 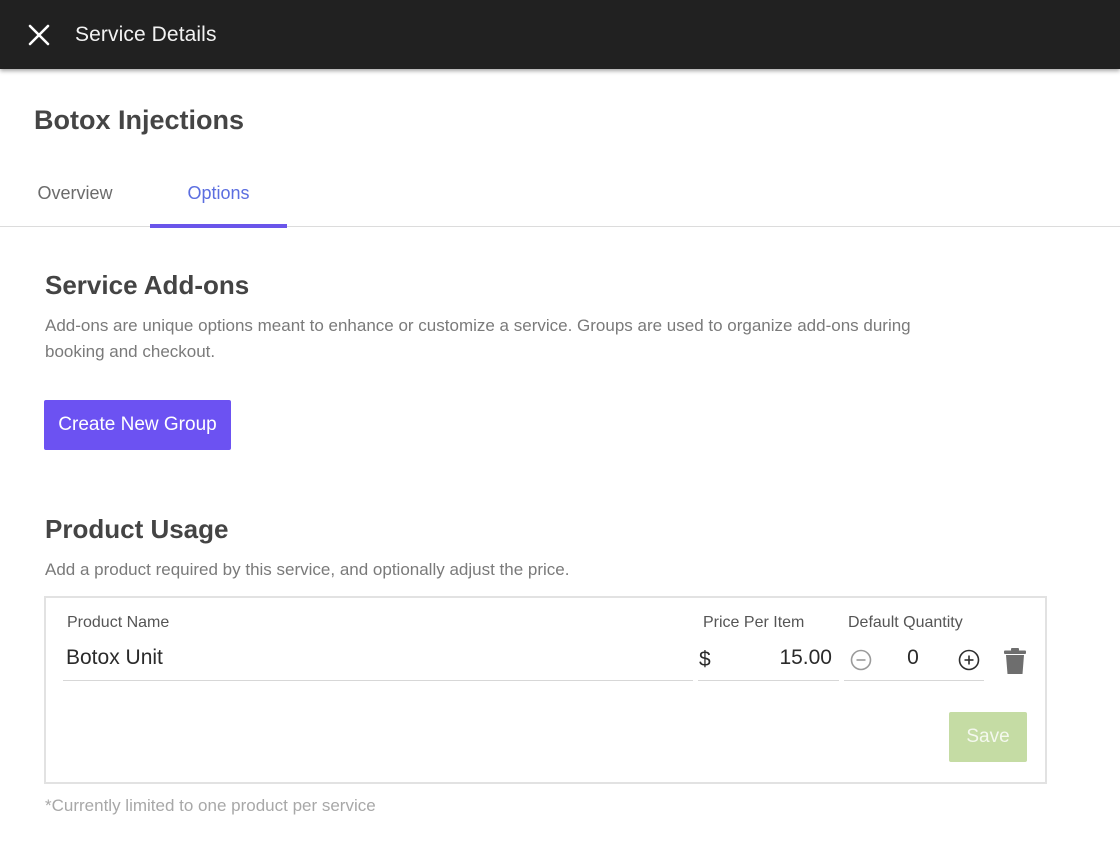 I want to click on price-underline, so click(x=768, y=680).